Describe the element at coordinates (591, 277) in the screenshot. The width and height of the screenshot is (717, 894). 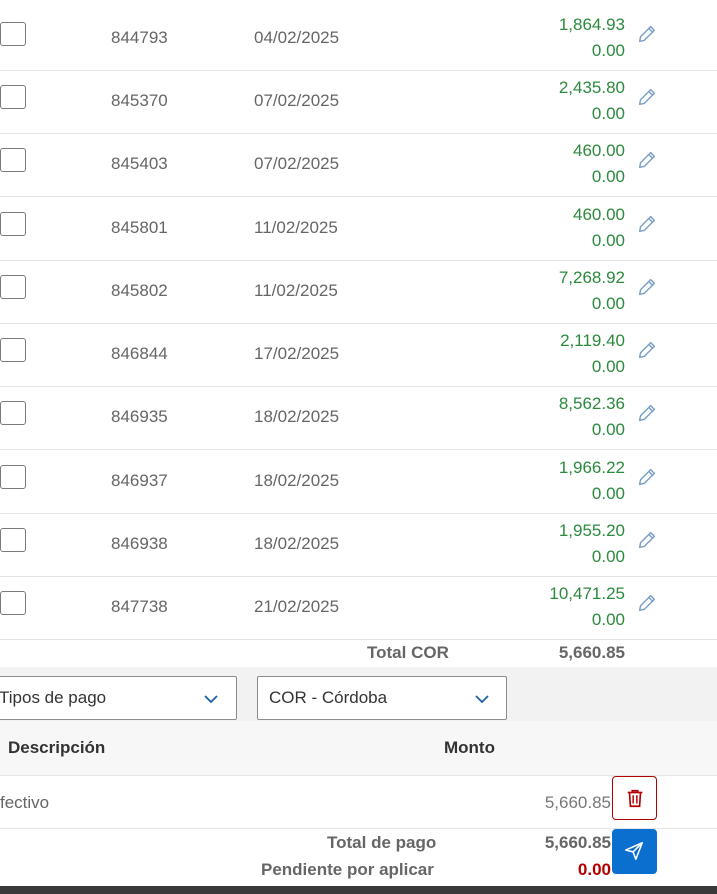
I see `invoice-amount: 7,268.92` at that location.